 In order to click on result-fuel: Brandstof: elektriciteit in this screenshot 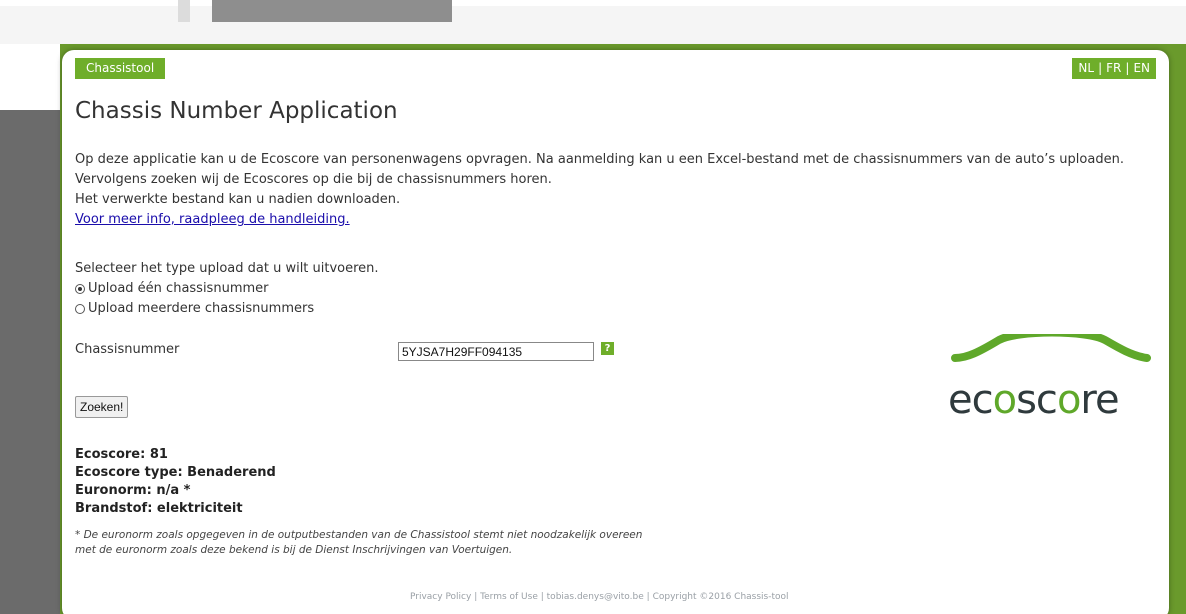, I will do `click(159, 508)`.